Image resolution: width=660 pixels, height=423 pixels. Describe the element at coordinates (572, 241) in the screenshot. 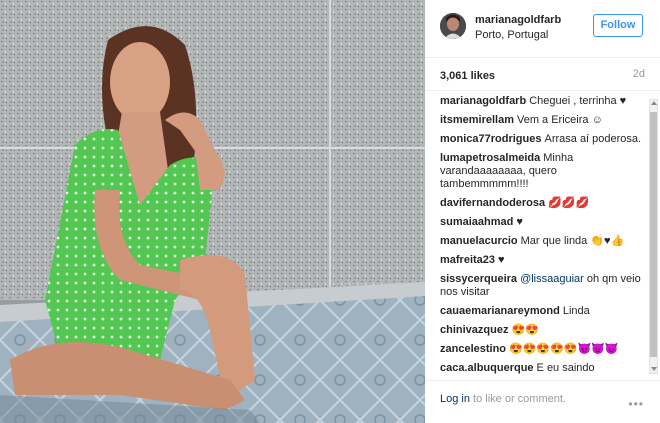

I see `comment-text: Mar que linda 👏♥👍` at that location.